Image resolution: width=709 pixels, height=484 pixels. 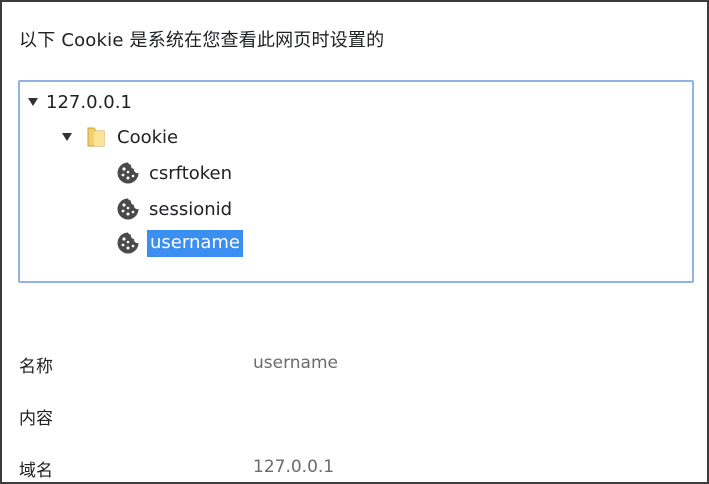 I want to click on tree-node-cookie: csrftoken, so click(x=174, y=173).